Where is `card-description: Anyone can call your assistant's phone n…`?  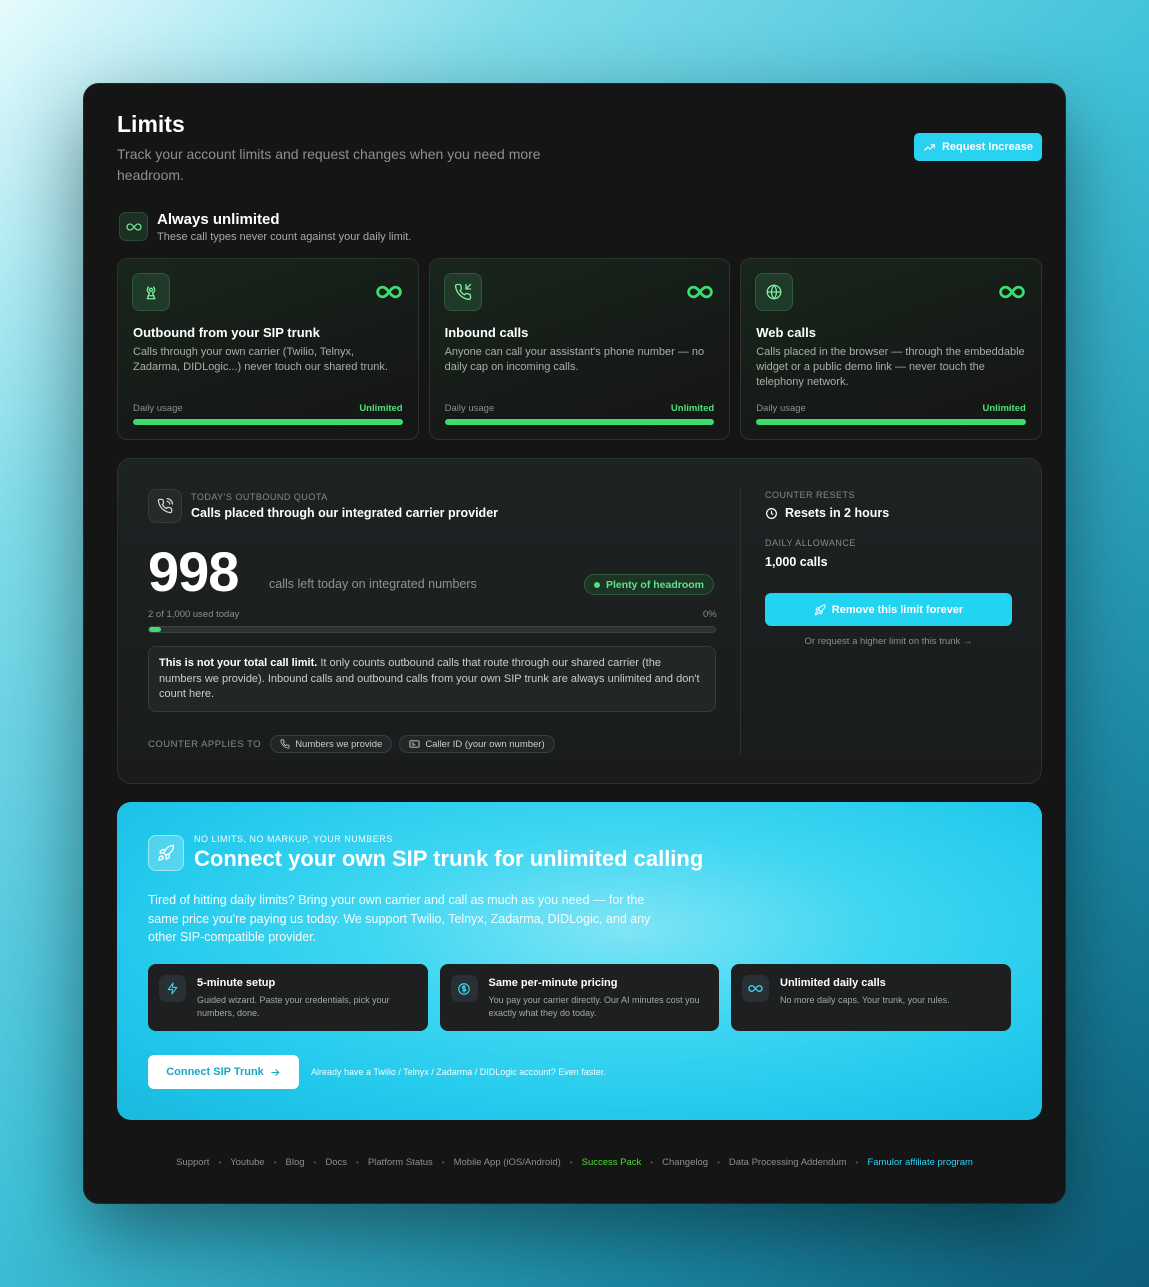 card-description: Anyone can call your assistant's phone n… is located at coordinates (574, 359).